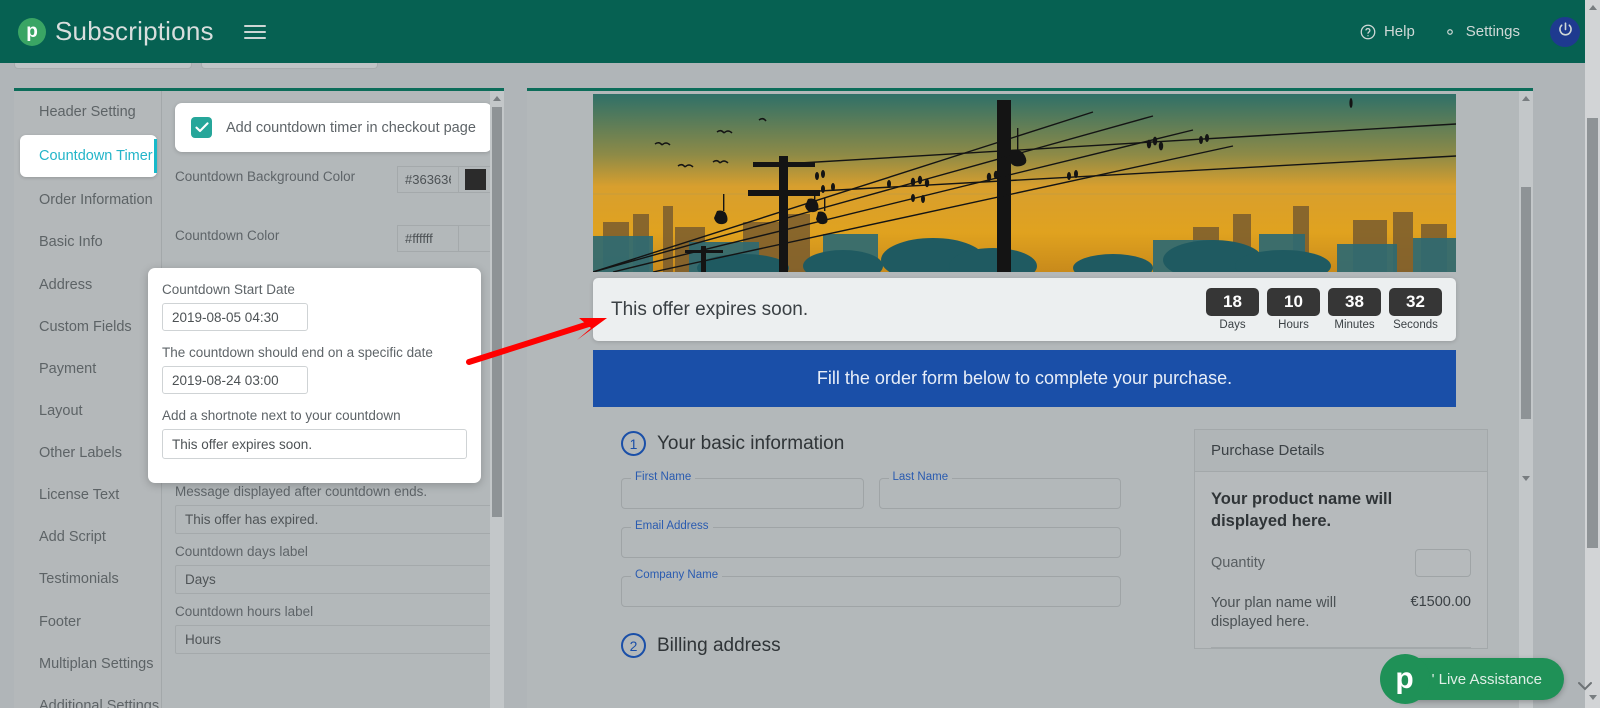  I want to click on days-label-label: Countdown days label, so click(241, 551).